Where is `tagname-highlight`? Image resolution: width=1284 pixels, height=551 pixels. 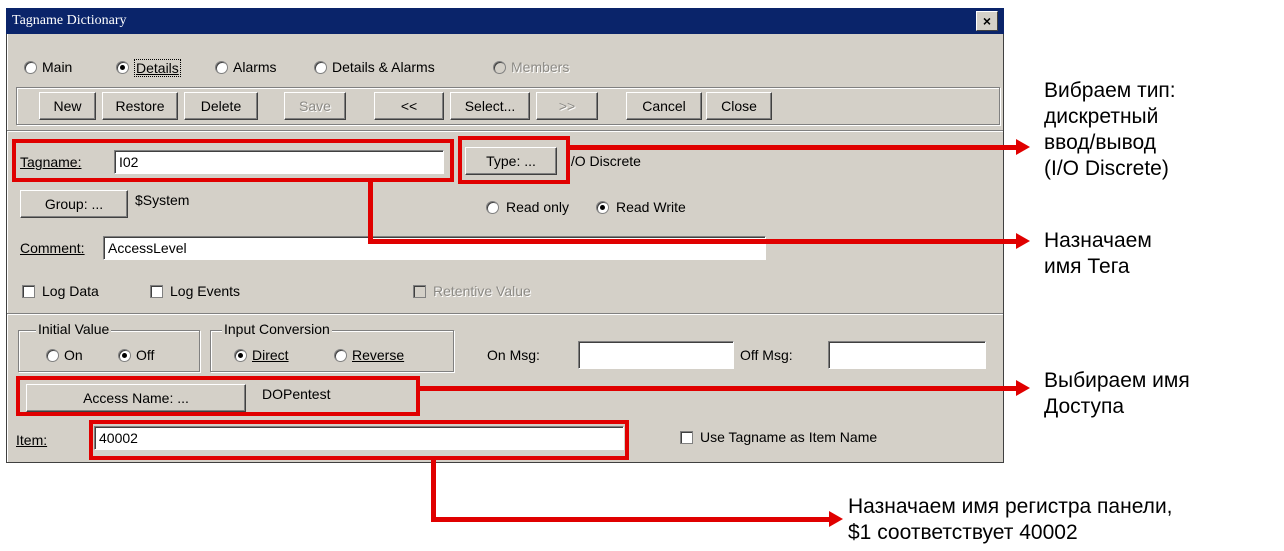 tagname-highlight is located at coordinates (233, 160).